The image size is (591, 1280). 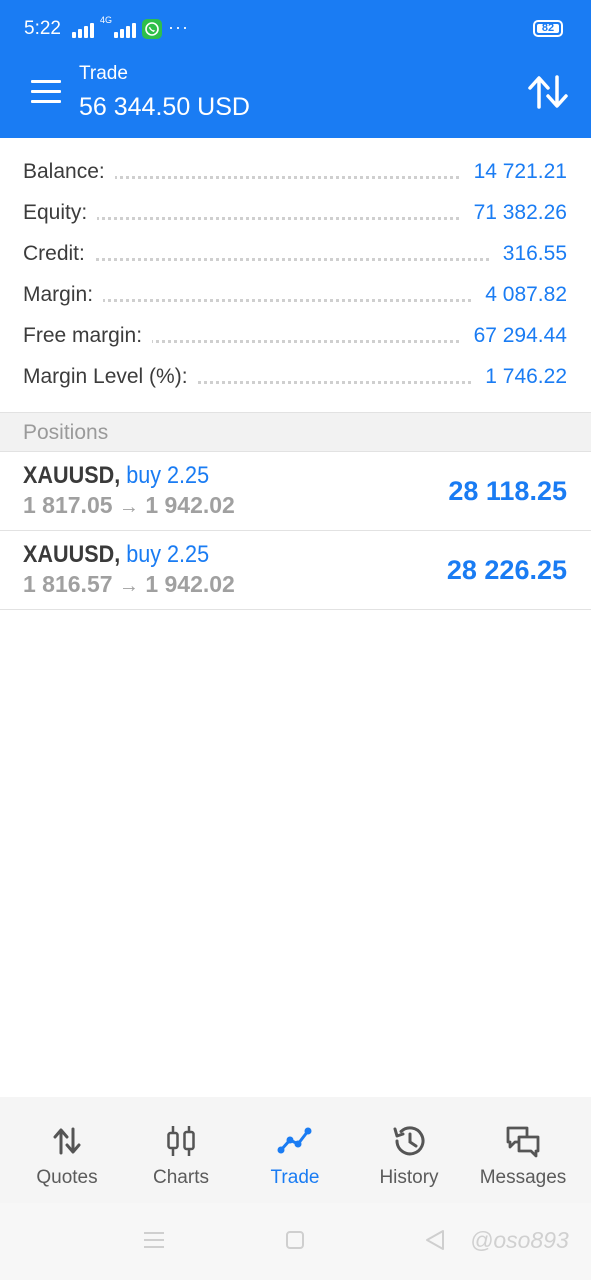 What do you see at coordinates (514, 172) in the screenshot?
I see `summary-value: 14 721.21` at bounding box center [514, 172].